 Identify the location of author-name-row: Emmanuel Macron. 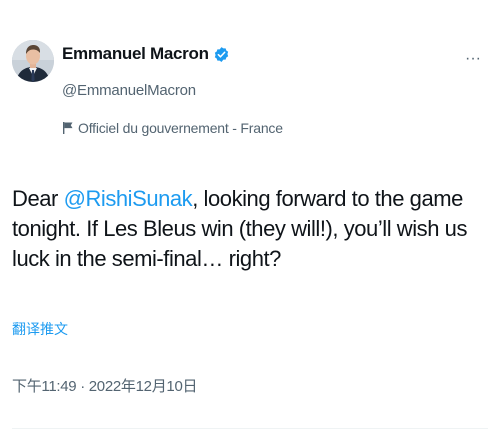
(146, 54).